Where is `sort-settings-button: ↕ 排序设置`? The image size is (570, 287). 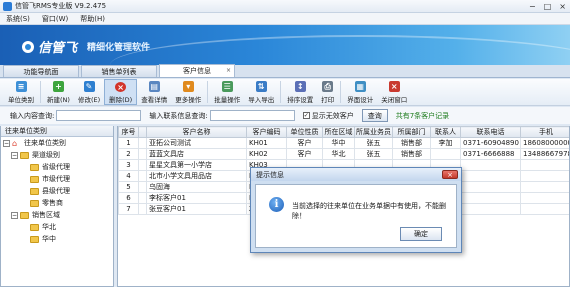 sort-settings-button: ↕ 排序设置 is located at coordinates (300, 92).